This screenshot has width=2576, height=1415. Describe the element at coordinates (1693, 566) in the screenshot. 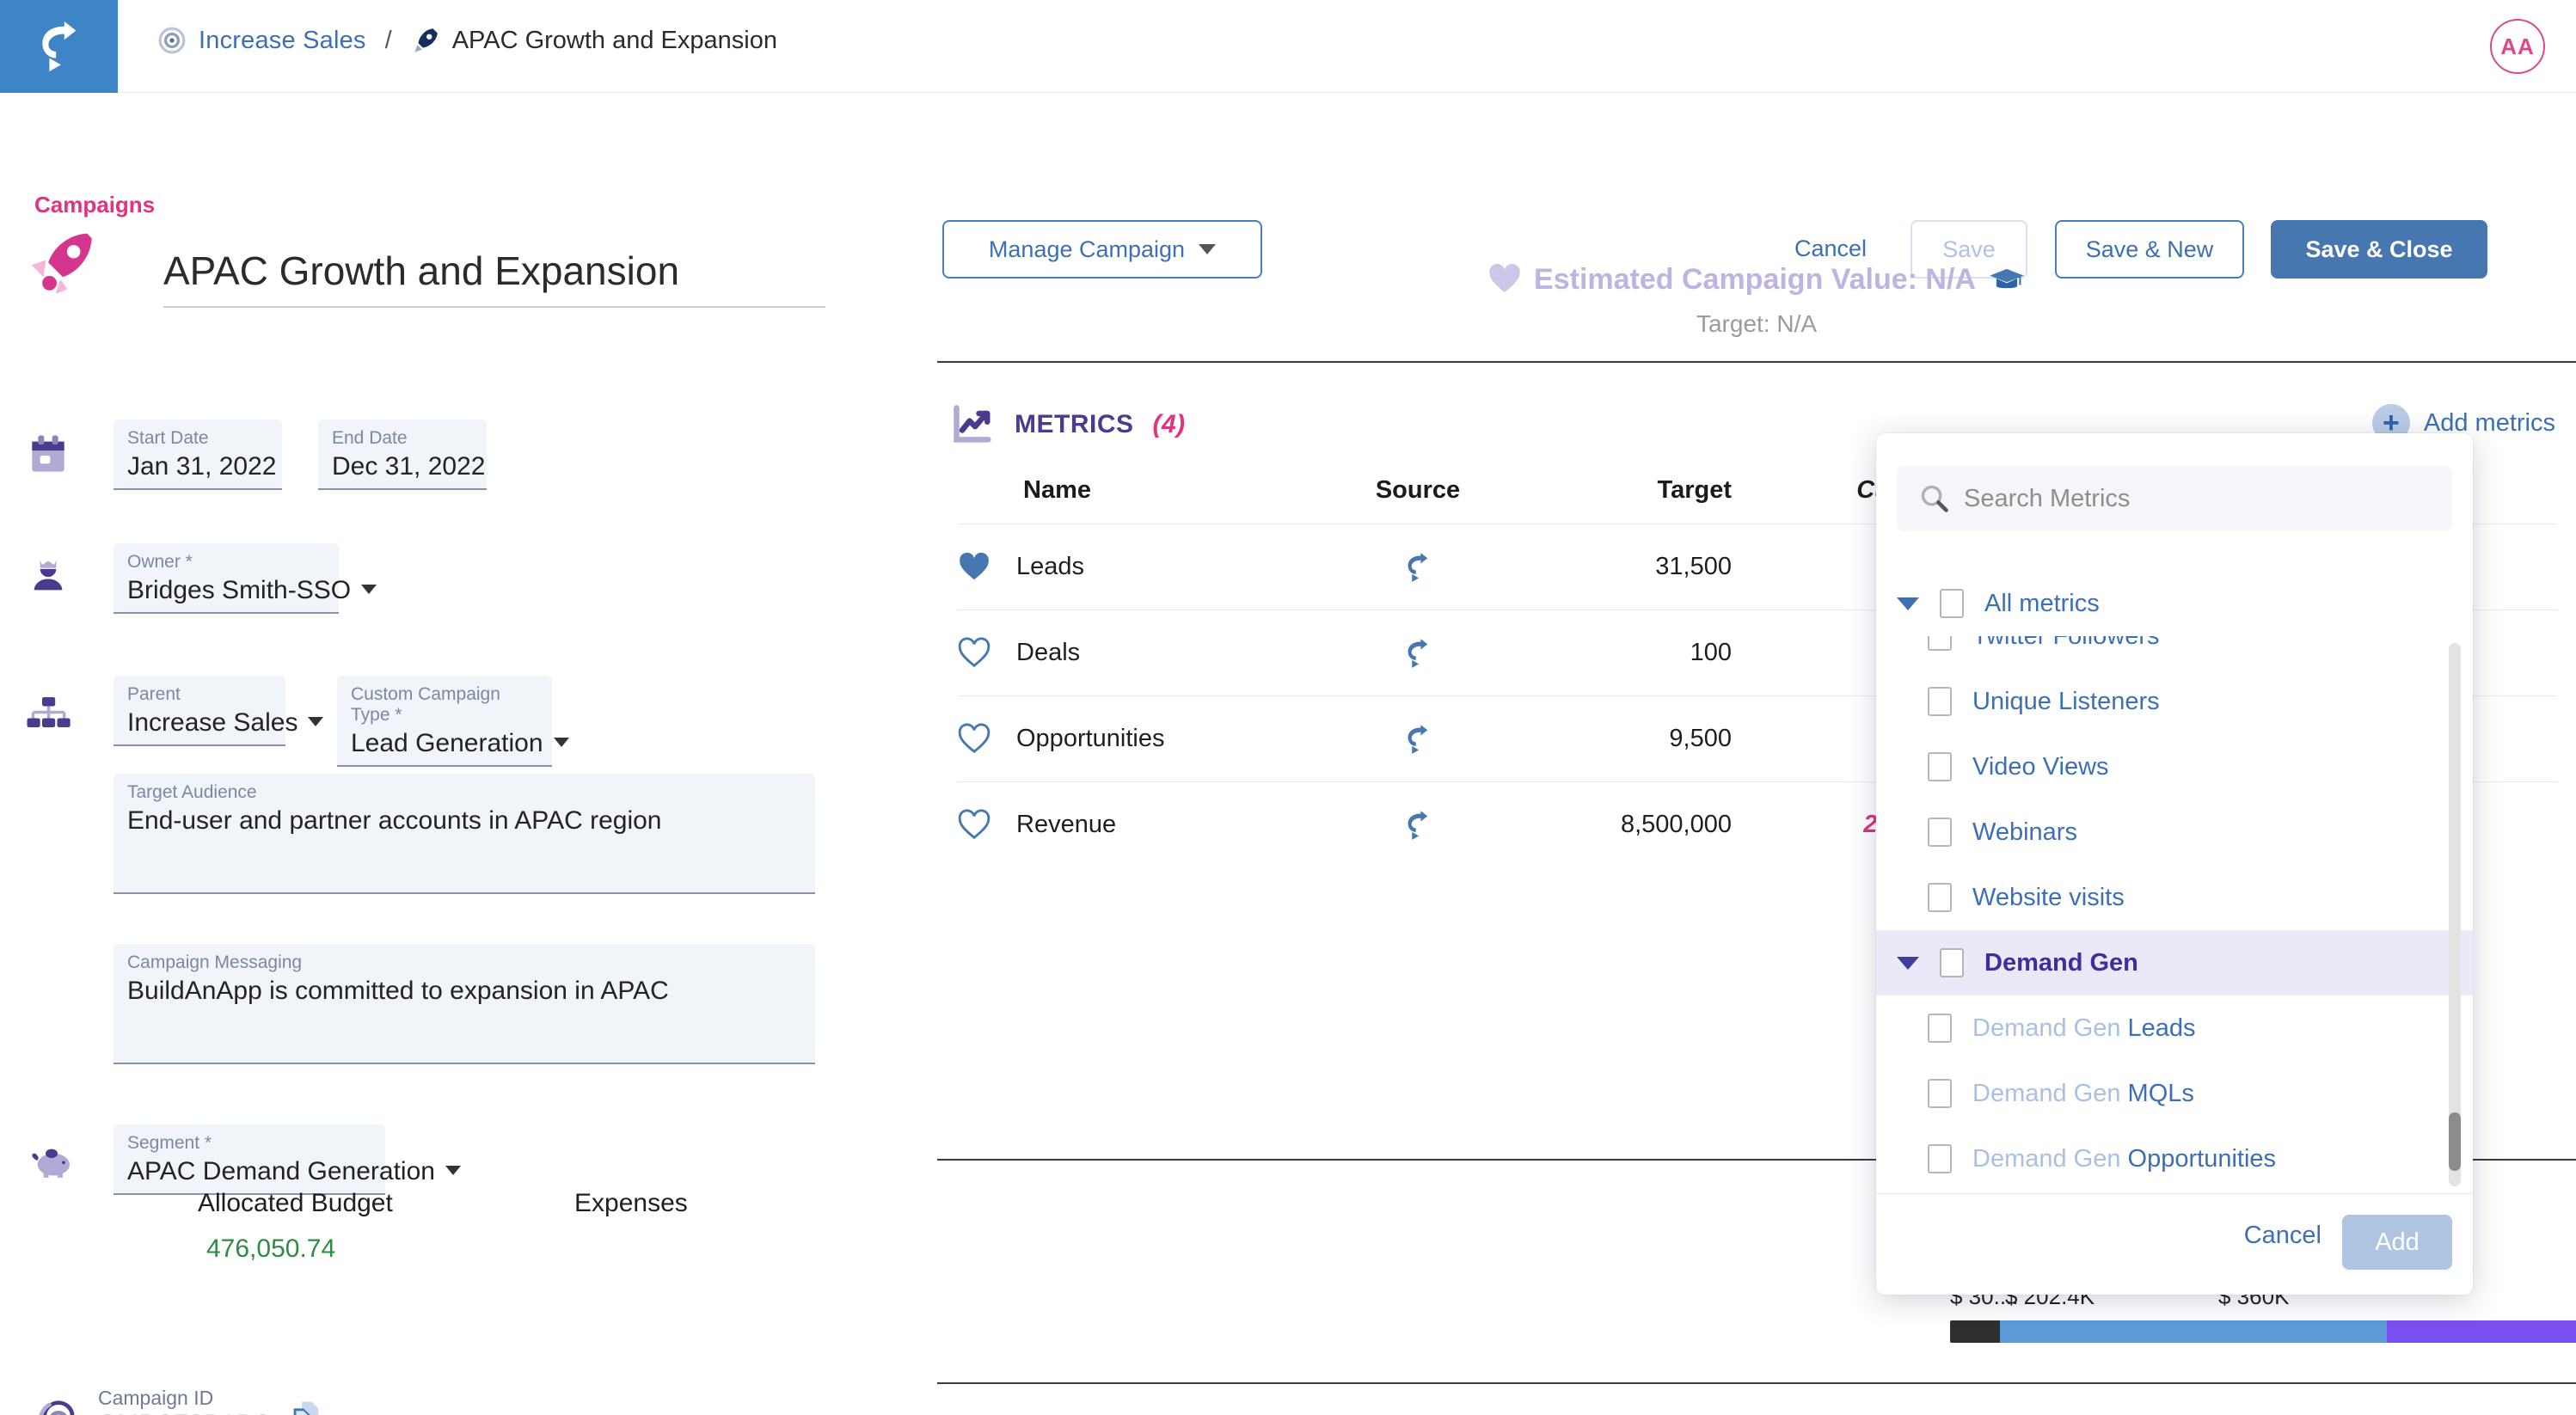

I see `metric-target: 31,500` at that location.